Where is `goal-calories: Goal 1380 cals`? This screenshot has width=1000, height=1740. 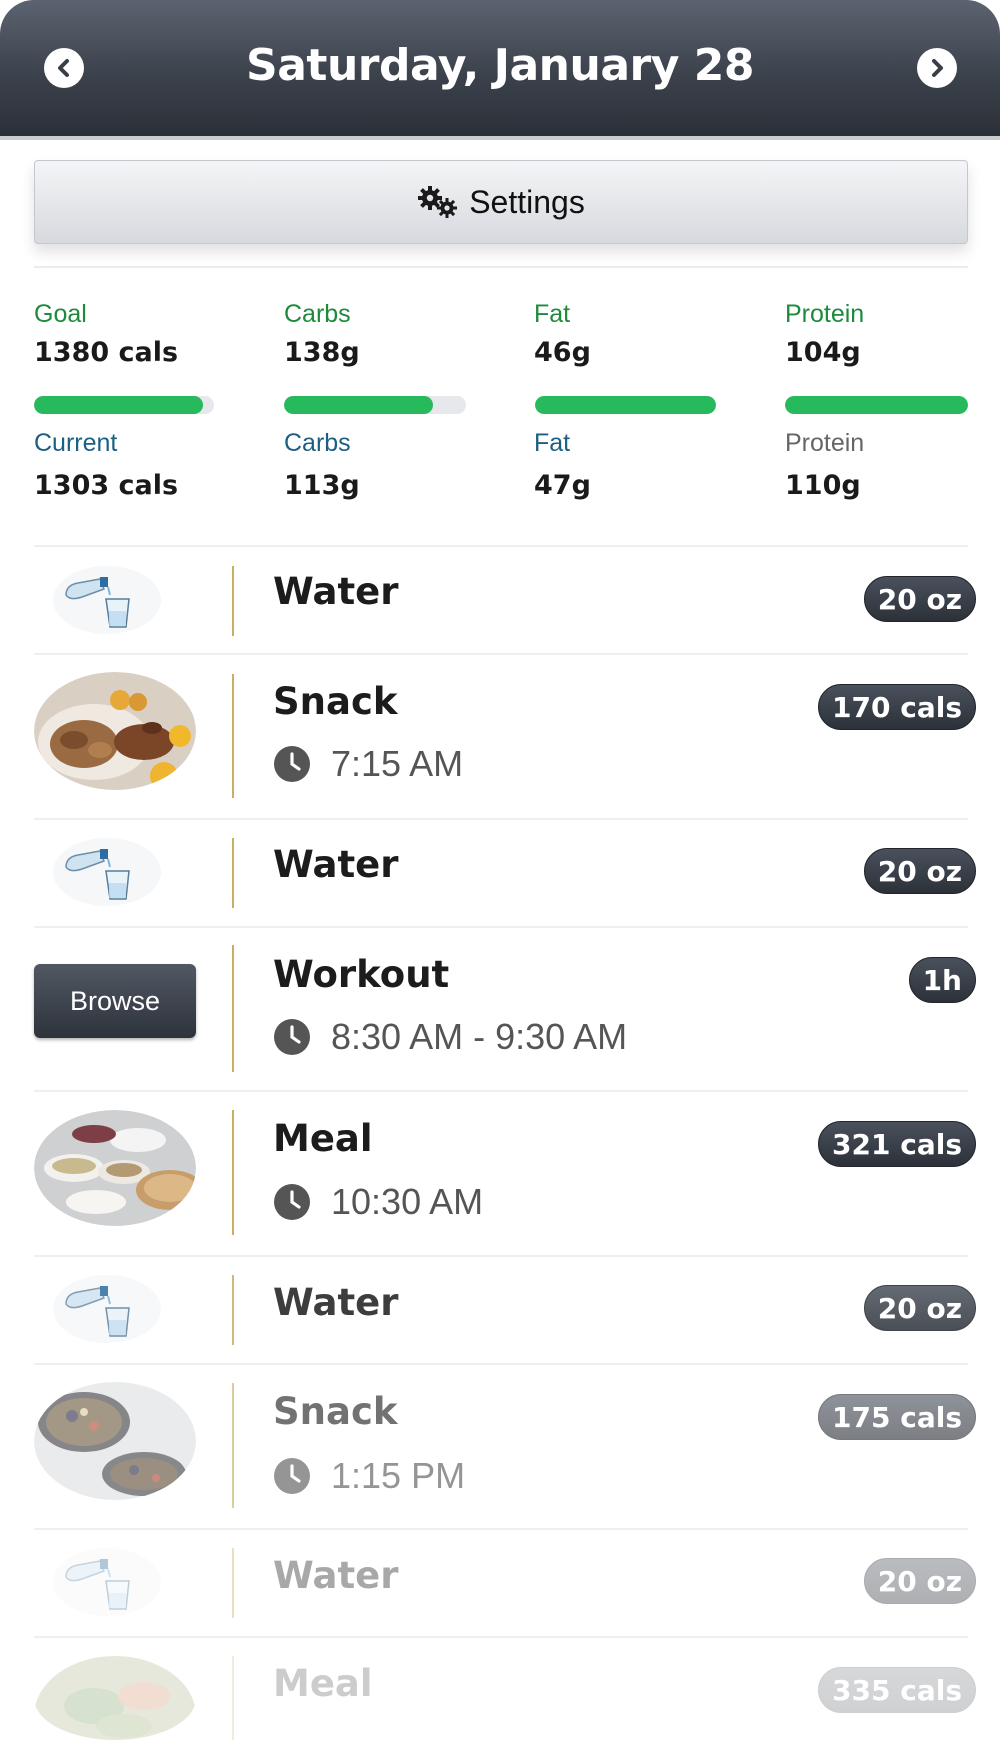 goal-calories: Goal 1380 cals is located at coordinates (129, 334).